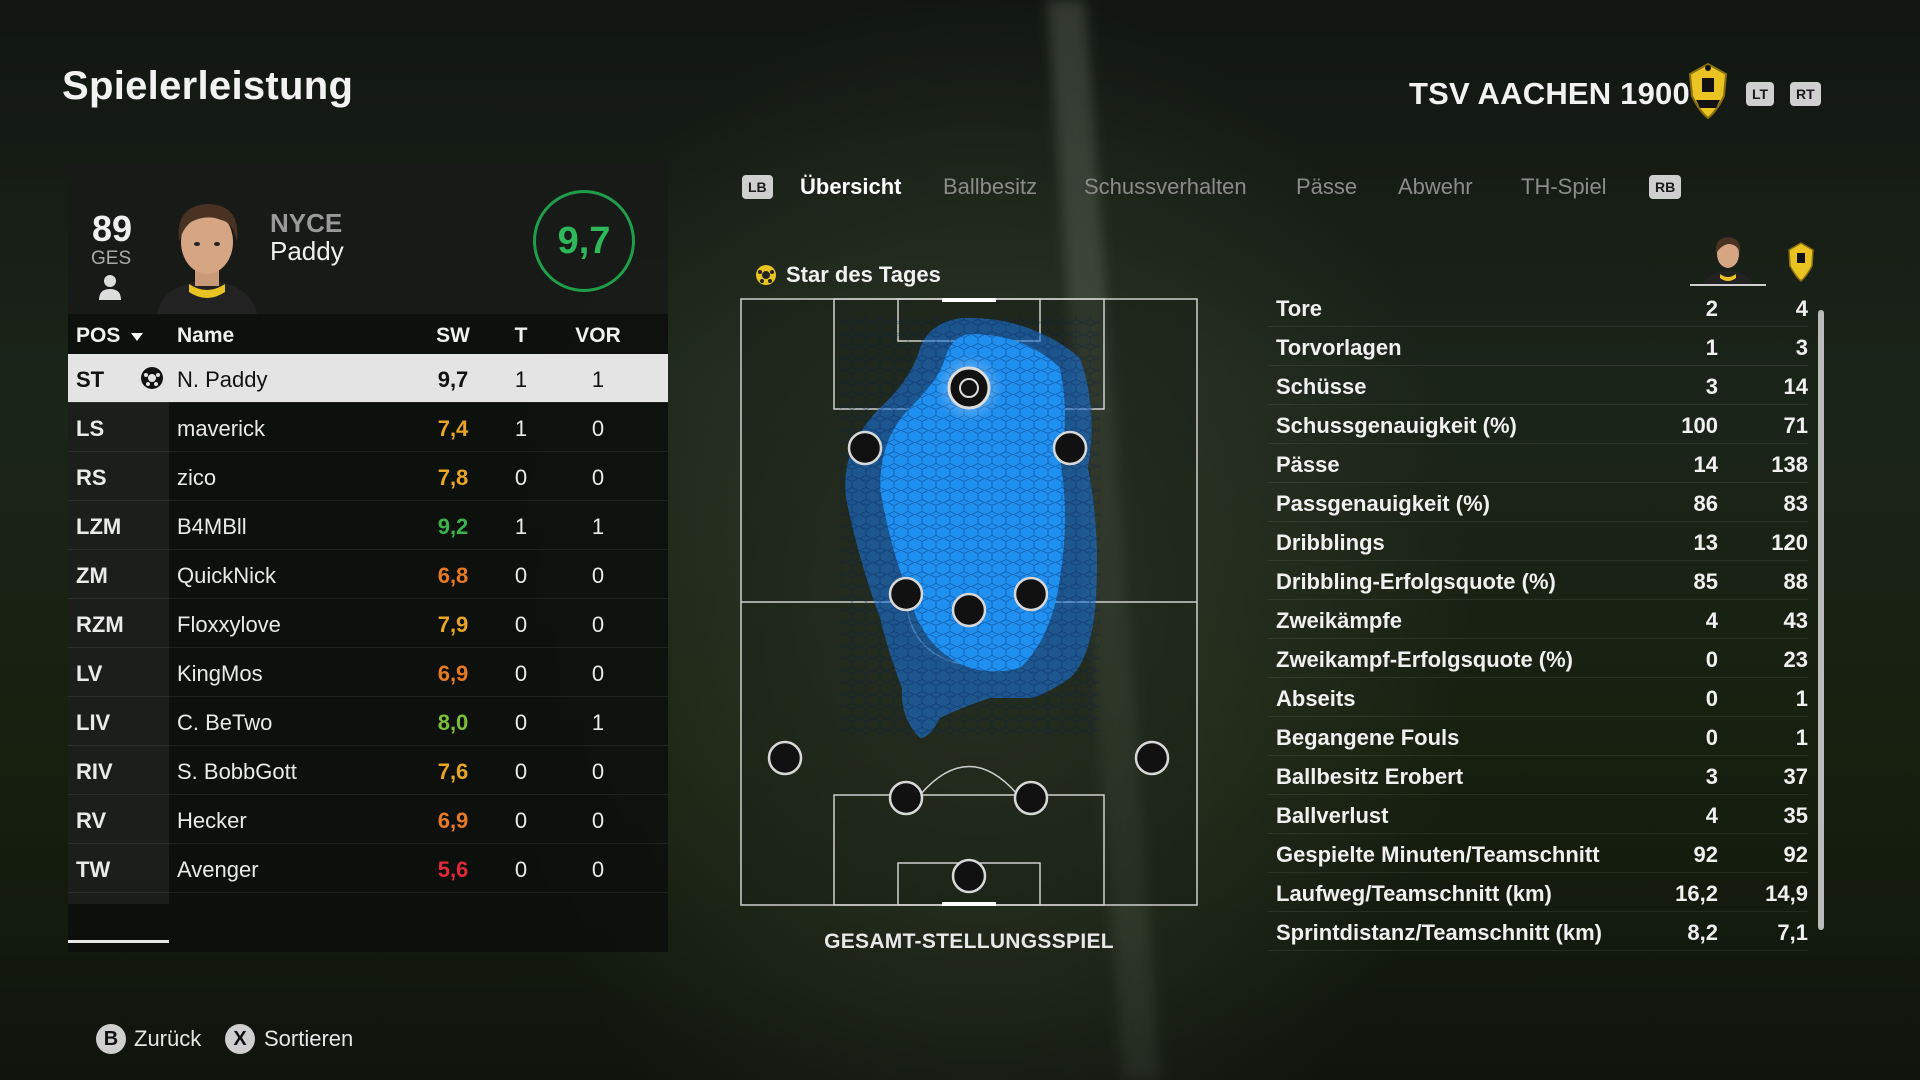 The image size is (1920, 1080). Describe the element at coordinates (1795, 854) in the screenshot. I see `stat-team-value: 92` at that location.